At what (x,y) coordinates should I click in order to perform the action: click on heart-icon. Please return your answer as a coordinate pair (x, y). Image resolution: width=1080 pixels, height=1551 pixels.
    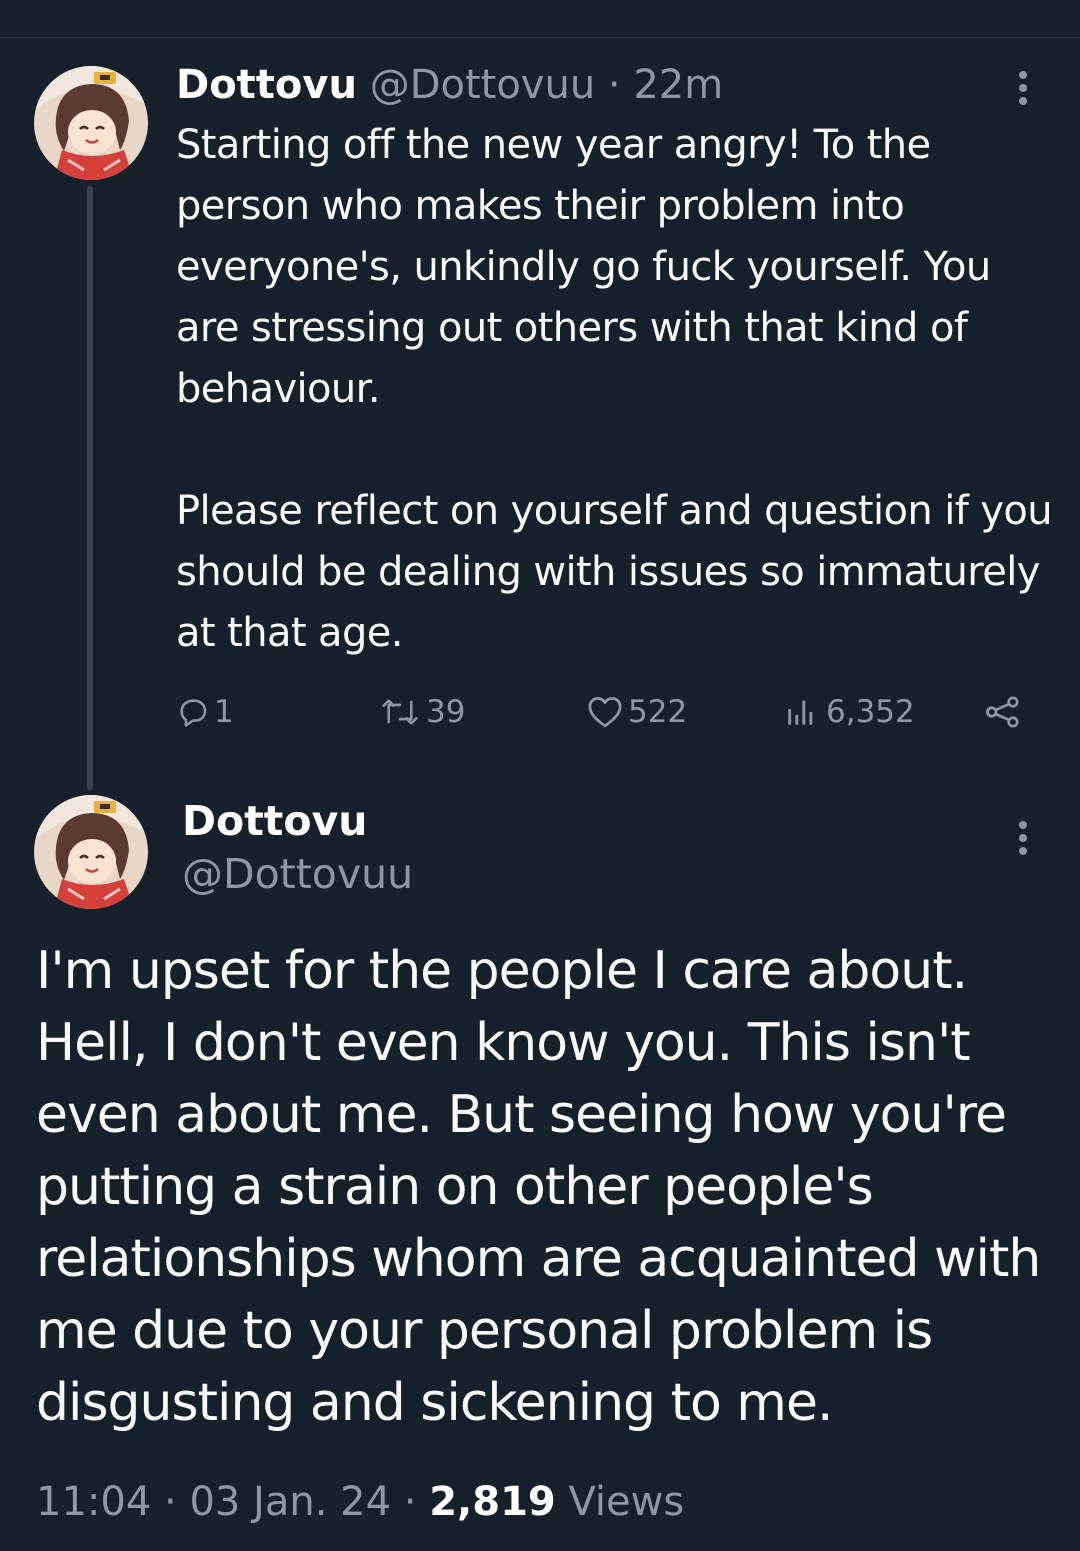
    Looking at the image, I should click on (605, 712).